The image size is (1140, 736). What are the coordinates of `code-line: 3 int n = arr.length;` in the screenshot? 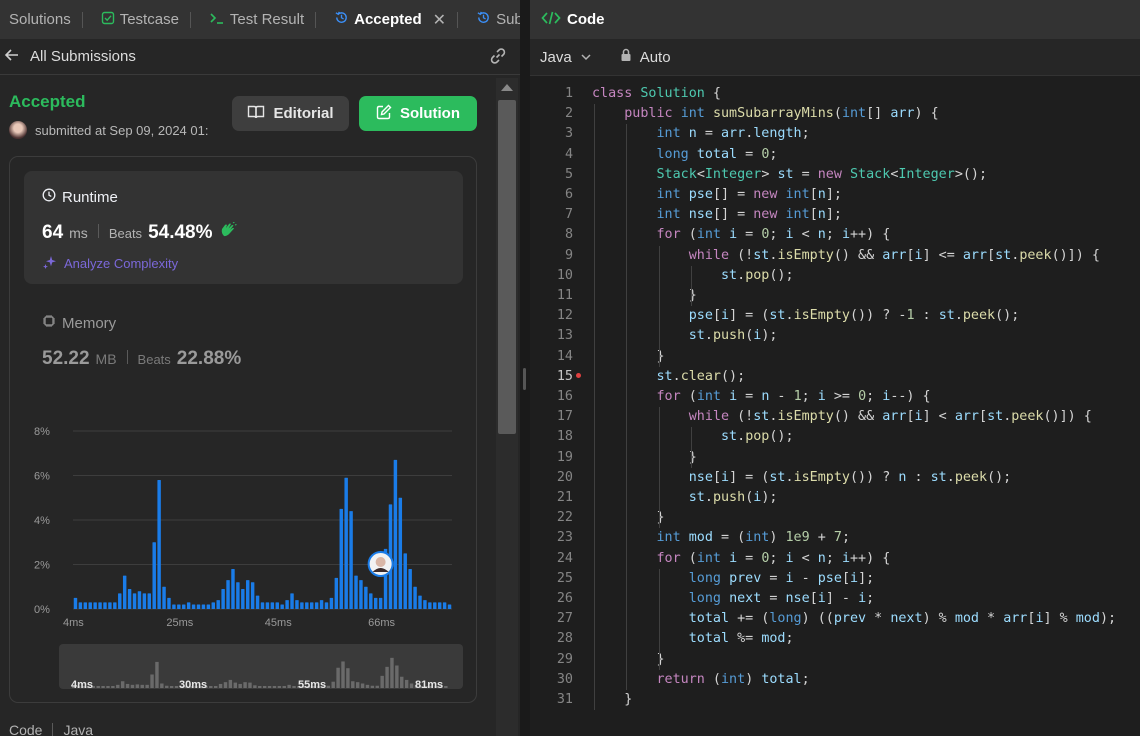 It's located at (835, 134).